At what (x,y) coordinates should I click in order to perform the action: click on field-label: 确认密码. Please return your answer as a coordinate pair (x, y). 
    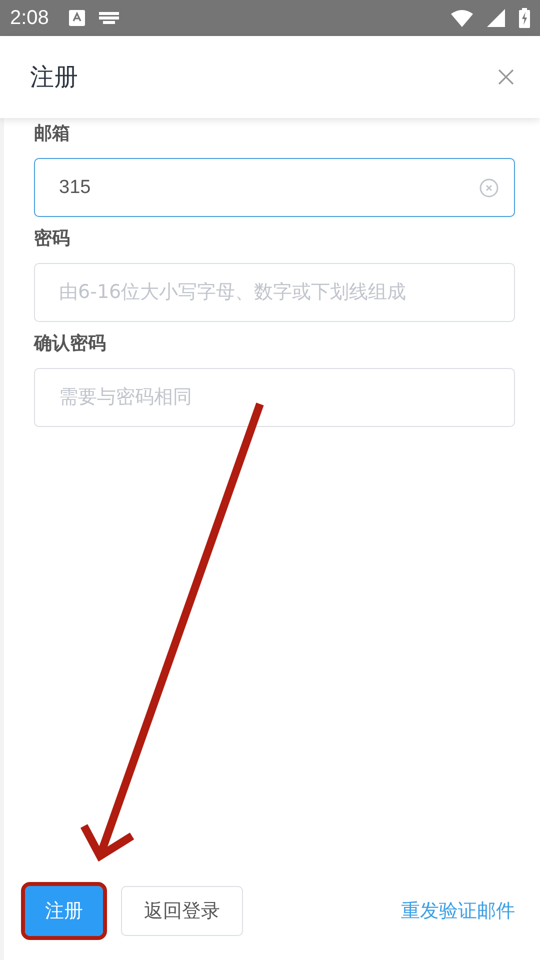
    Looking at the image, I should click on (70, 344).